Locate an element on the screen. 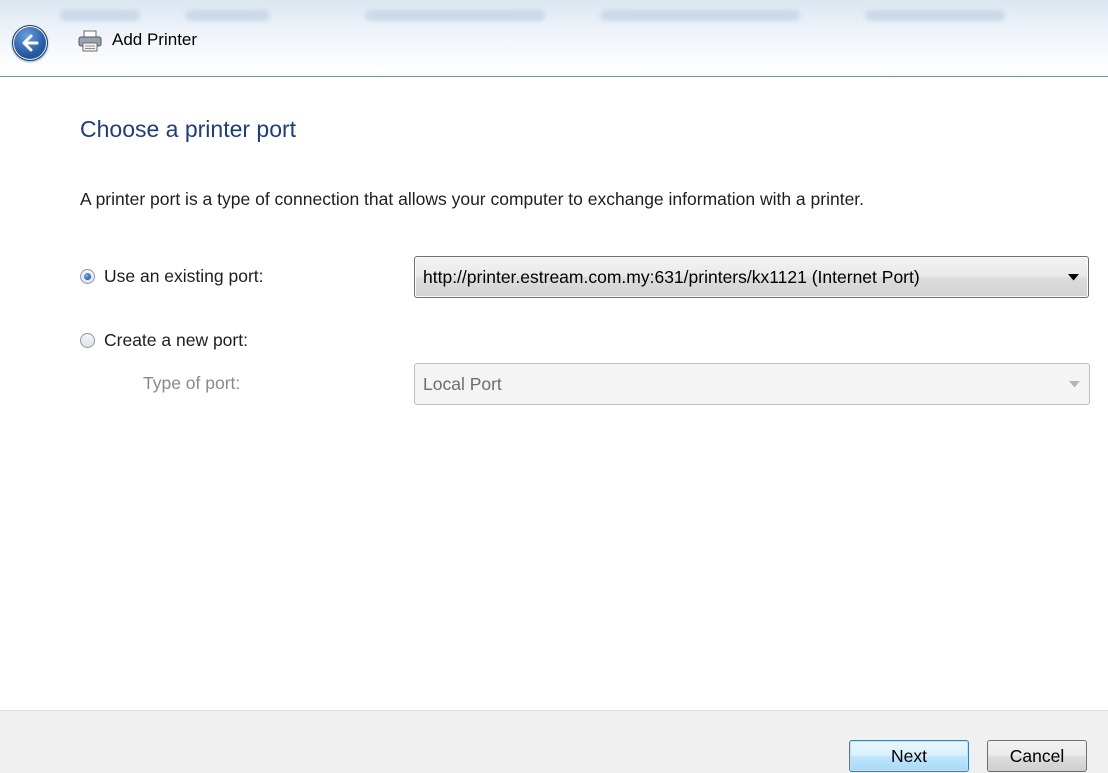  cancel-button: Cancel is located at coordinates (1037, 756).